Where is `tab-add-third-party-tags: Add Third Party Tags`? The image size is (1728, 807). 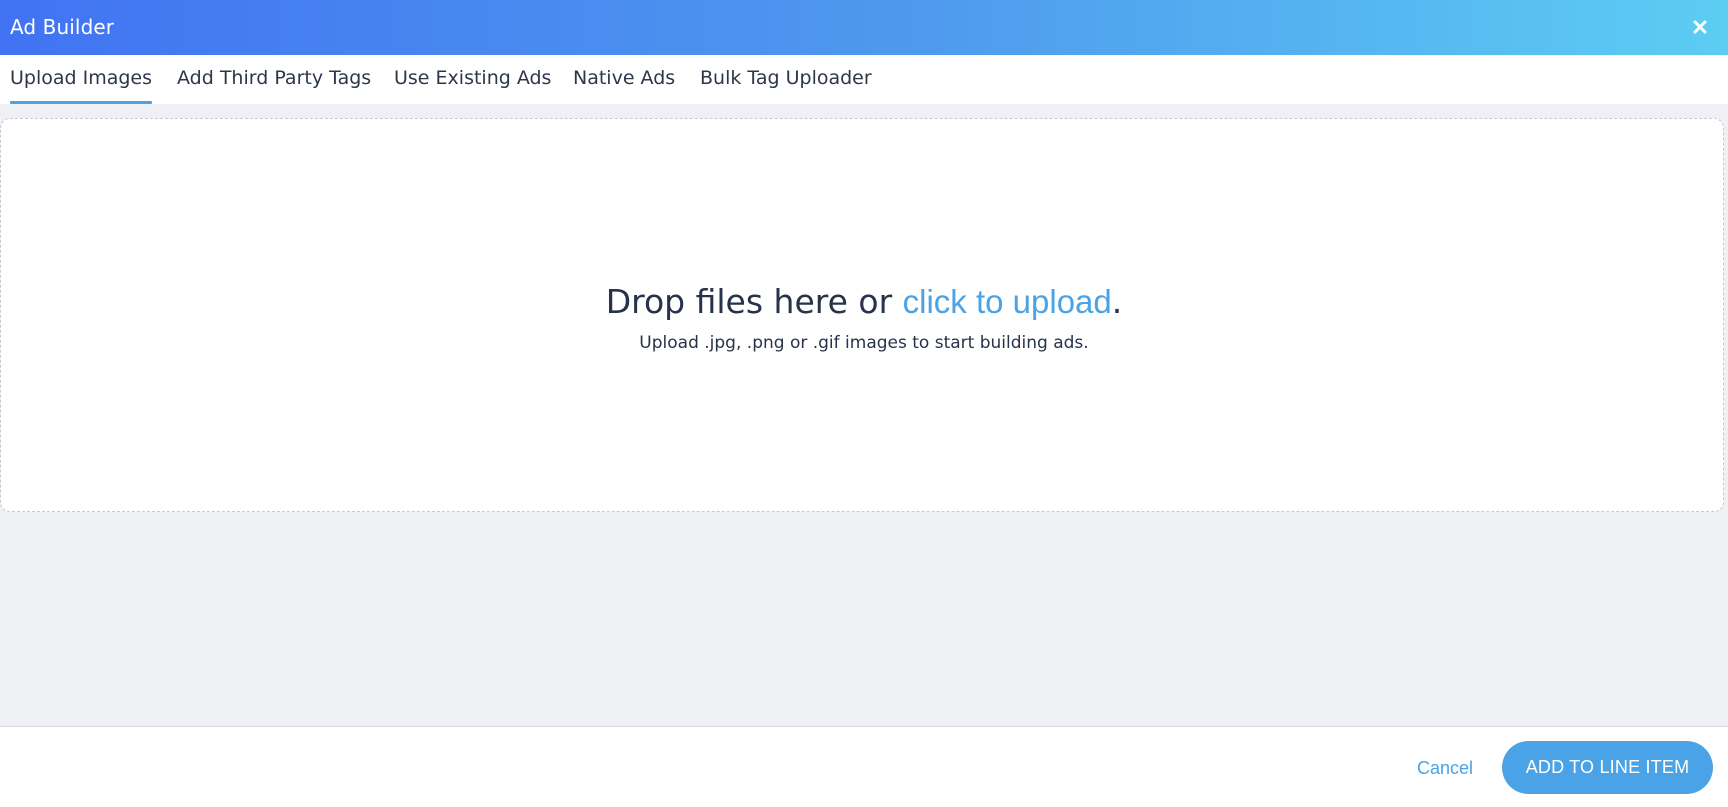 tab-add-third-party-tags: Add Third Party Tags is located at coordinates (274, 85).